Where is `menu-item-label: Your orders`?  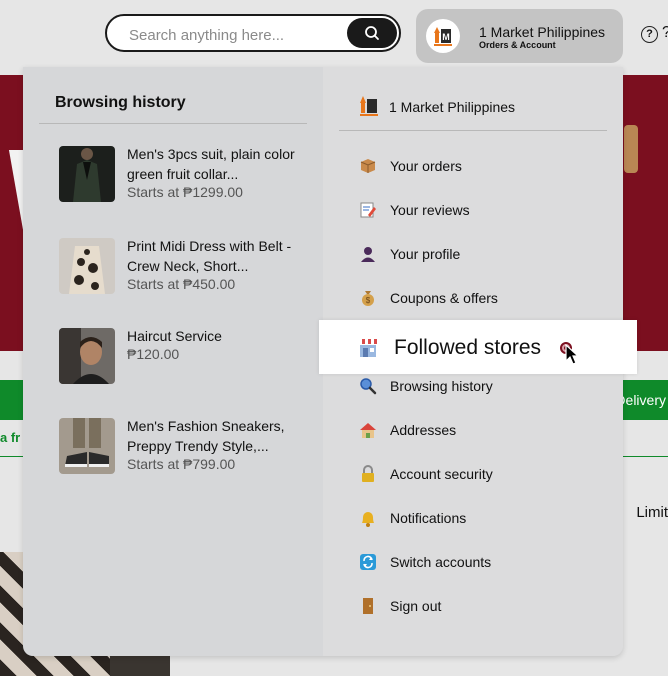 menu-item-label: Your orders is located at coordinates (426, 166).